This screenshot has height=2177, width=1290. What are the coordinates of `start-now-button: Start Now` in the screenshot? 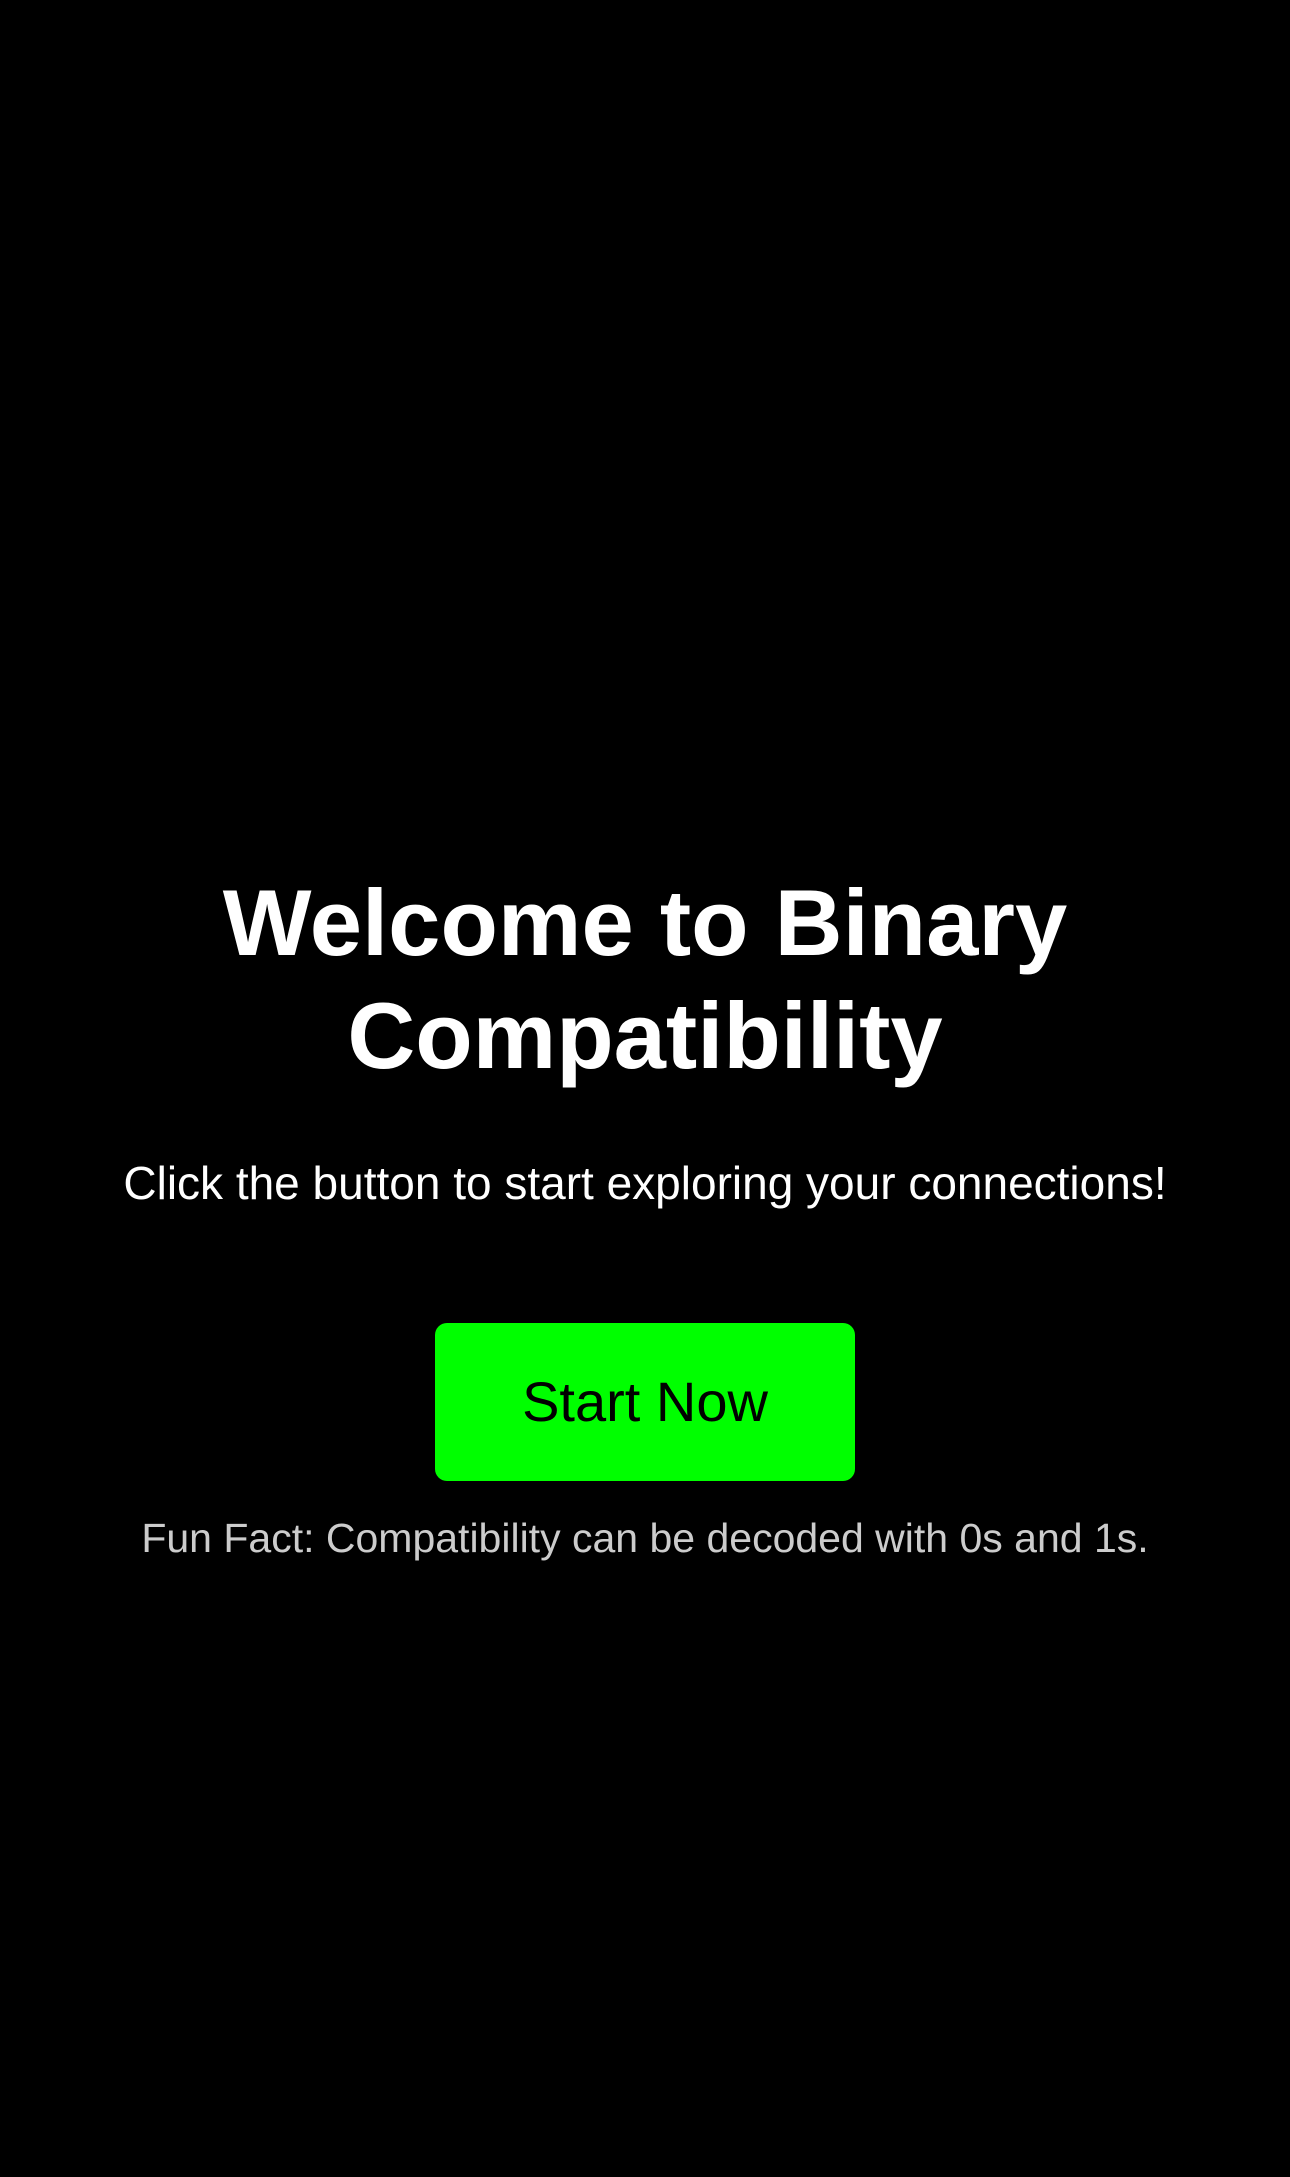 It's located at (645, 1402).